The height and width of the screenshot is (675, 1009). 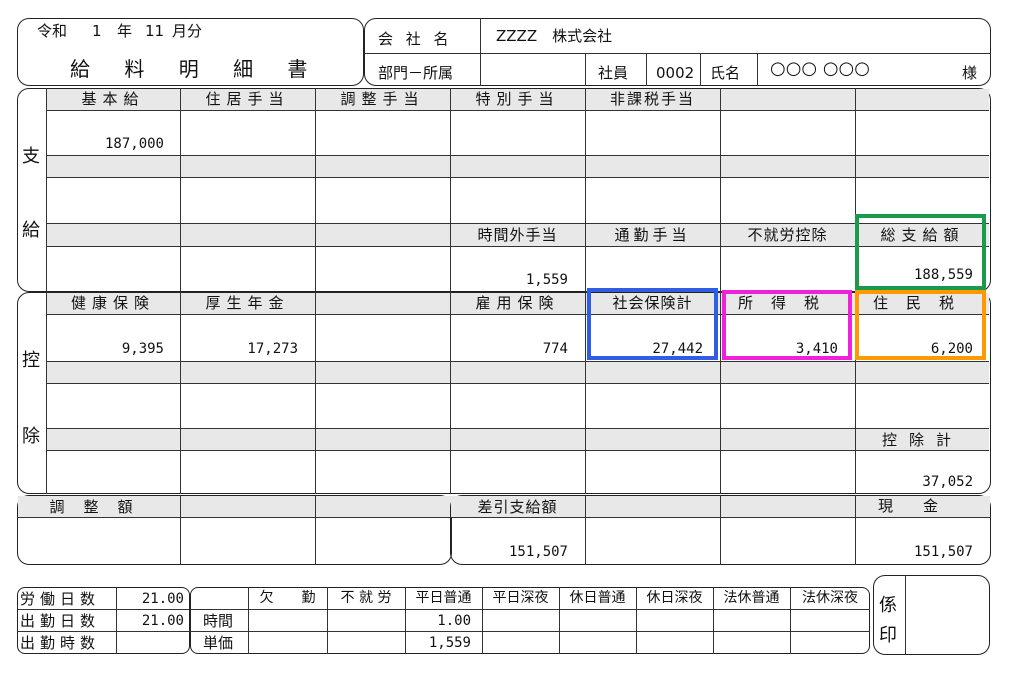 I want to click on pay-header-basic: 基本給, so click(x=113, y=99).